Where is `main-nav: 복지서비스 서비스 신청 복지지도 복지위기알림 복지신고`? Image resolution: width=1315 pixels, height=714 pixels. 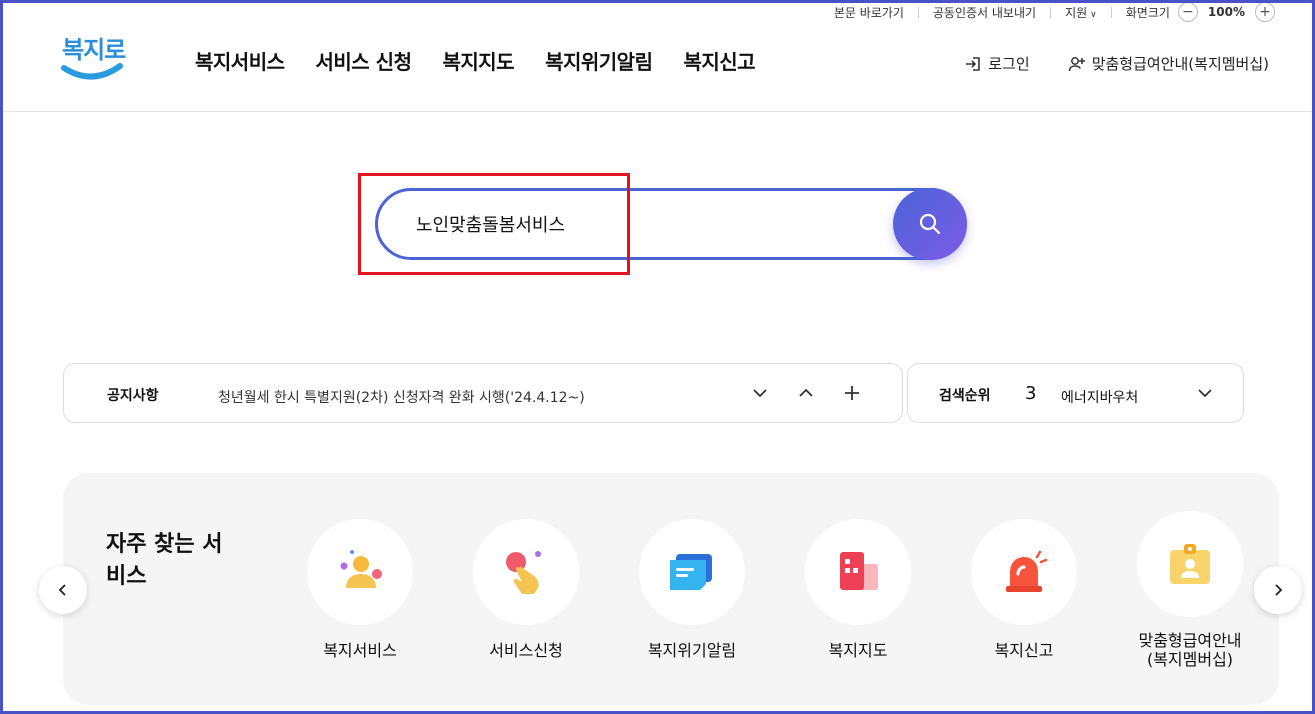 main-nav: 복지서비스 서비스 신청 복지지도 복지위기알림 복지신고 is located at coordinates (475, 60).